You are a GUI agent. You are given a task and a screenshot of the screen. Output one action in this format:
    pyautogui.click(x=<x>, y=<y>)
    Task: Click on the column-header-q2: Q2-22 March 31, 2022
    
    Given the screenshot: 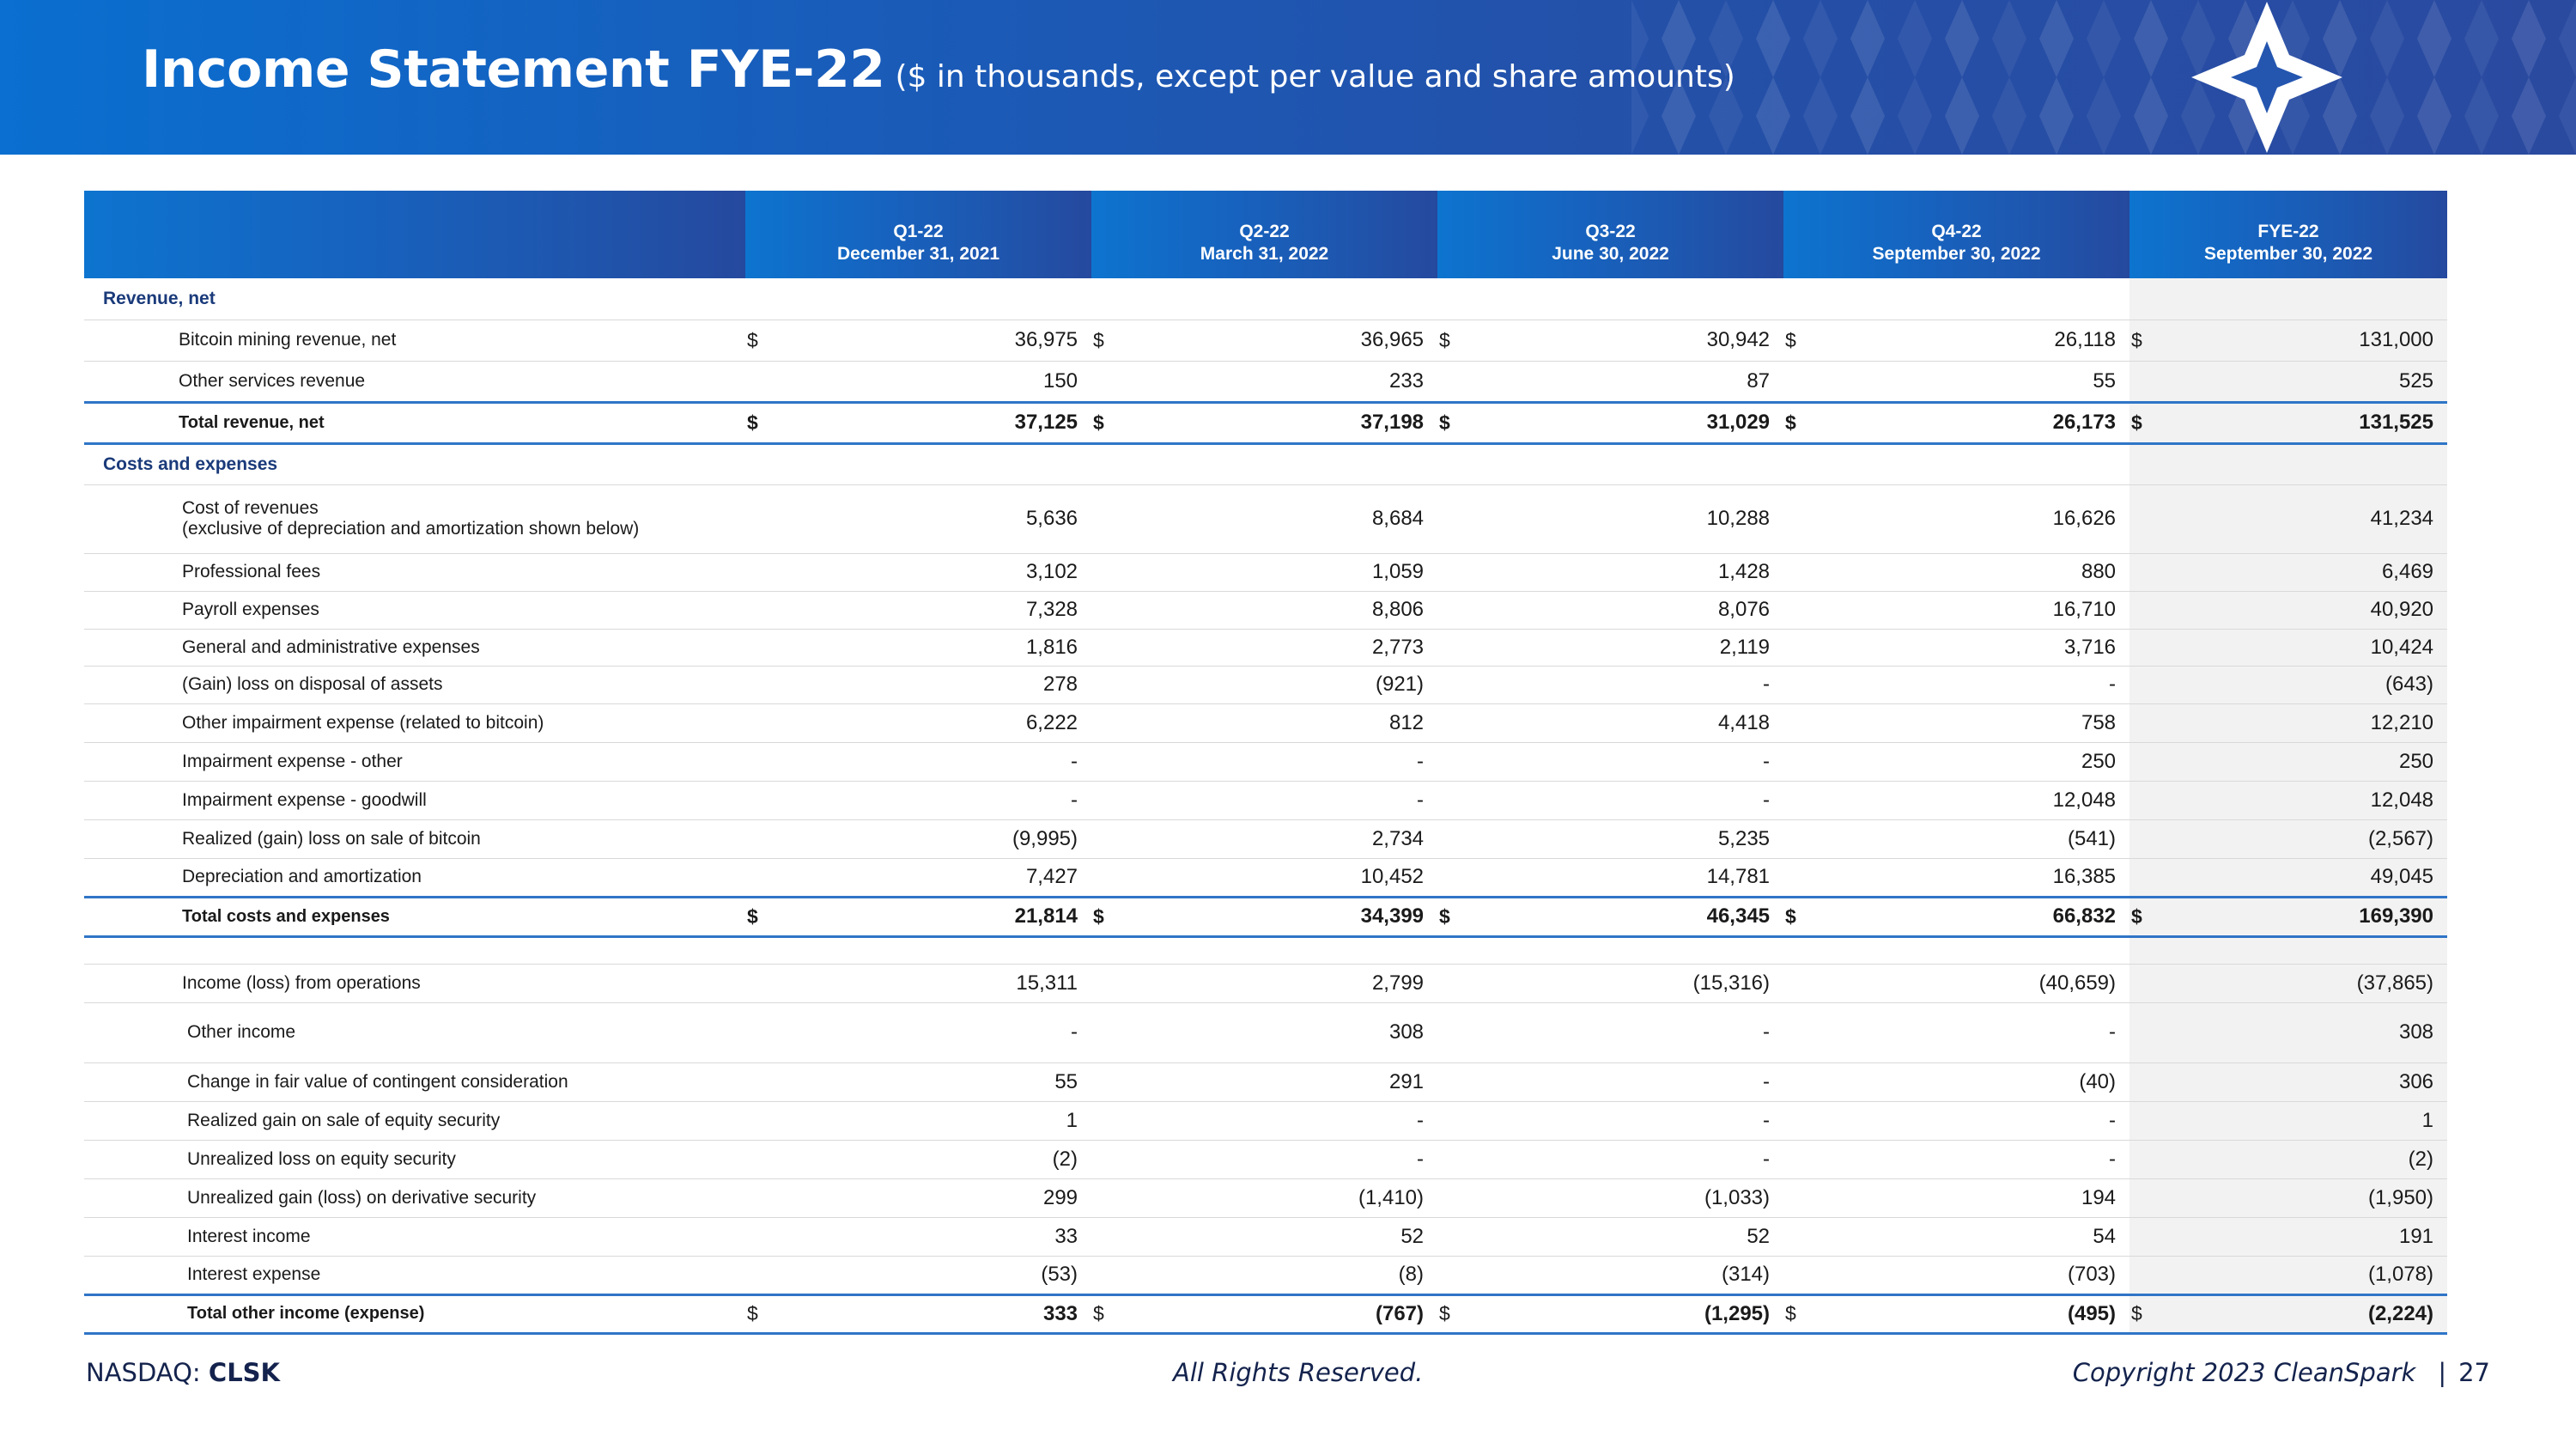 What is the action you would take?
    pyautogui.click(x=1265, y=234)
    